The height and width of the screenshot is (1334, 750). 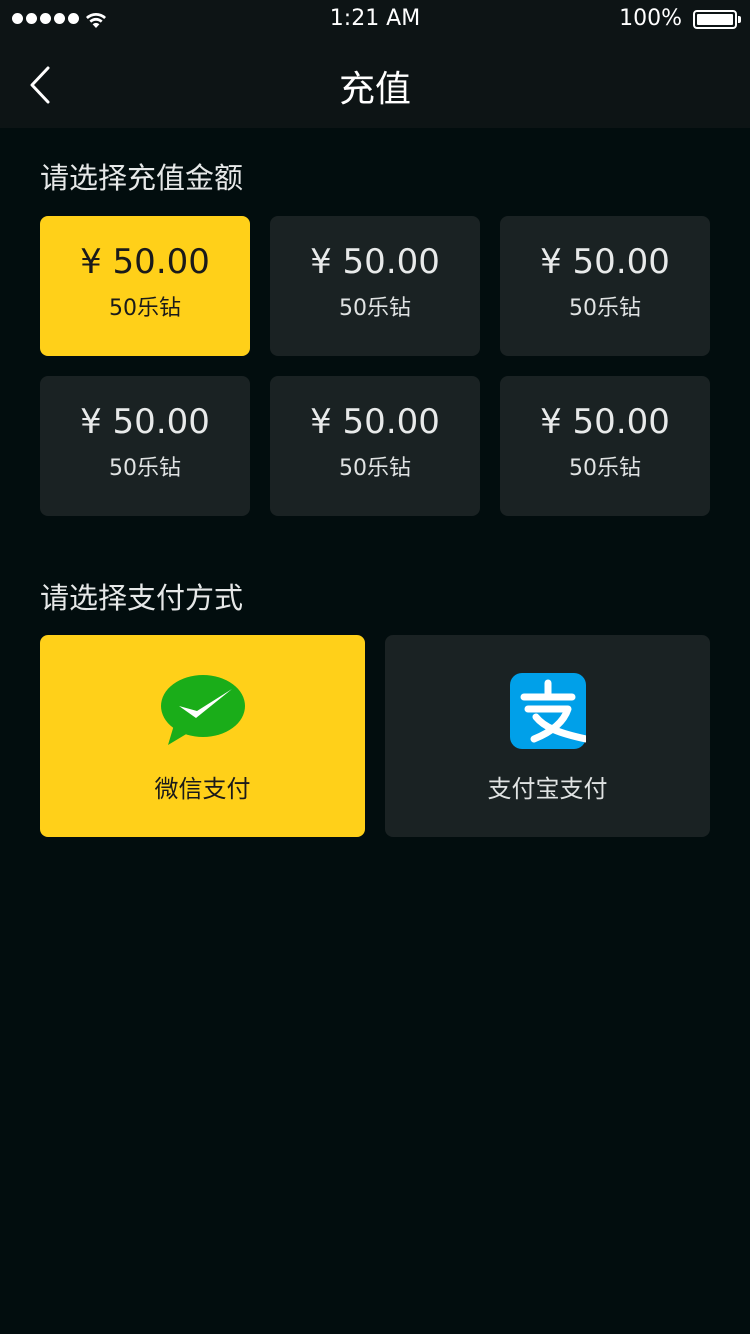 I want to click on page-title: 充值, so click(x=374, y=89).